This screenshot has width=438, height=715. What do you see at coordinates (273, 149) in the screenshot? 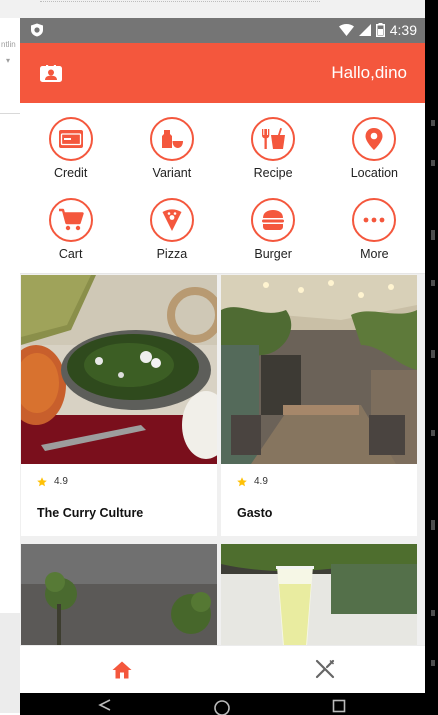
I see `category-recipe: Recipe` at bounding box center [273, 149].